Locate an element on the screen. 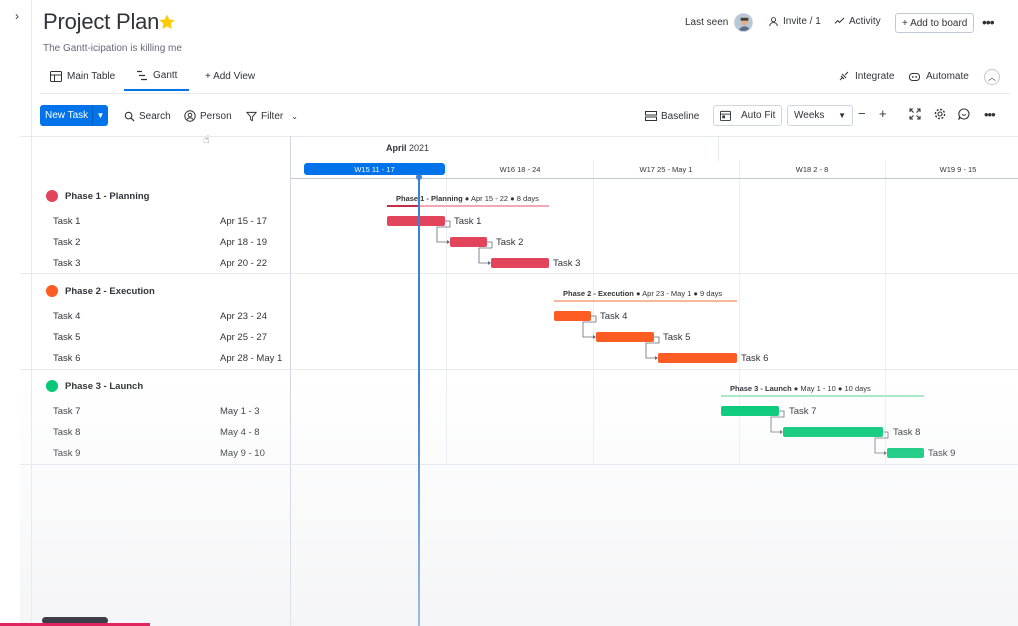 The height and width of the screenshot is (626, 1018). today-marker-dot is located at coordinates (419, 177).